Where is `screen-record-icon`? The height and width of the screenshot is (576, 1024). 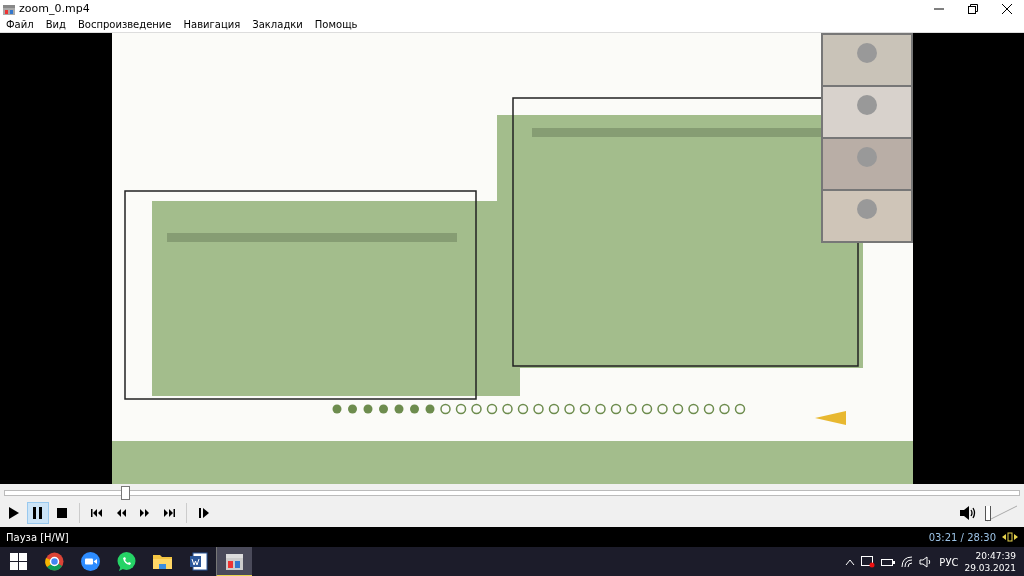
screen-record-icon is located at coordinates (868, 562).